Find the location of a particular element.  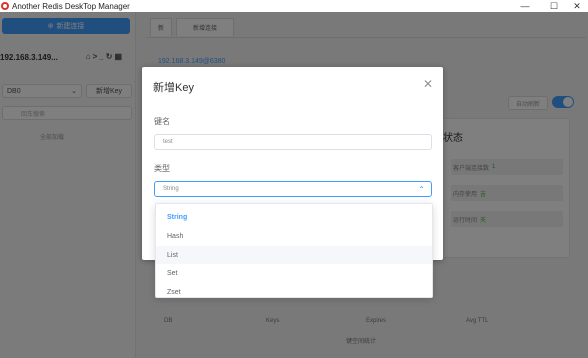

key-name-value: test is located at coordinates (168, 142).